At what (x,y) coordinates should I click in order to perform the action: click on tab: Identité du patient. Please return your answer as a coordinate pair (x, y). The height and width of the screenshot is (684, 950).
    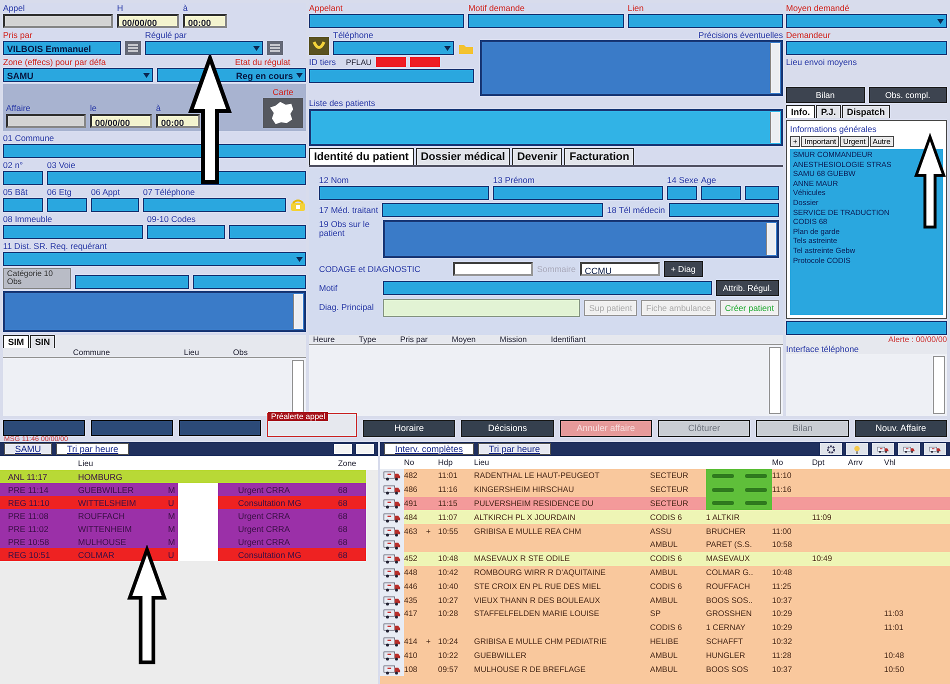
    Looking at the image, I should click on (361, 156).